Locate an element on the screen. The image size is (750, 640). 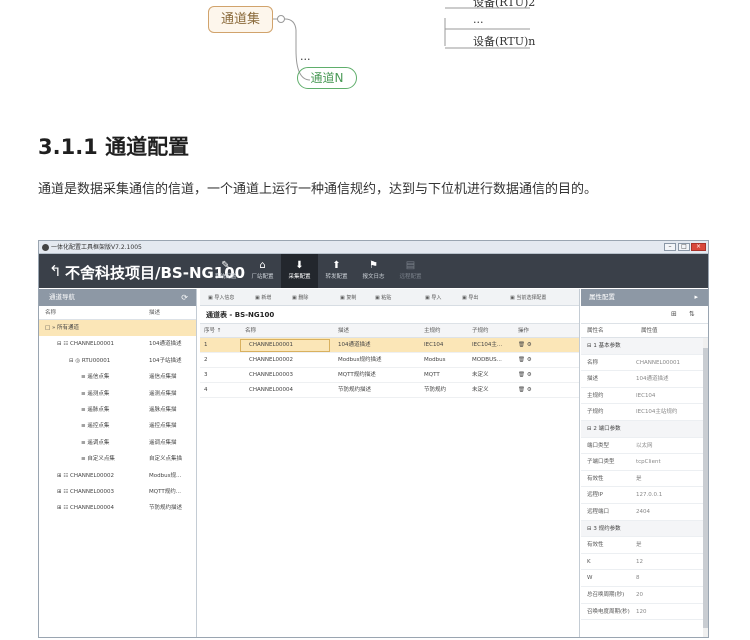
property-scrollbar is located at coordinates (705, 487).